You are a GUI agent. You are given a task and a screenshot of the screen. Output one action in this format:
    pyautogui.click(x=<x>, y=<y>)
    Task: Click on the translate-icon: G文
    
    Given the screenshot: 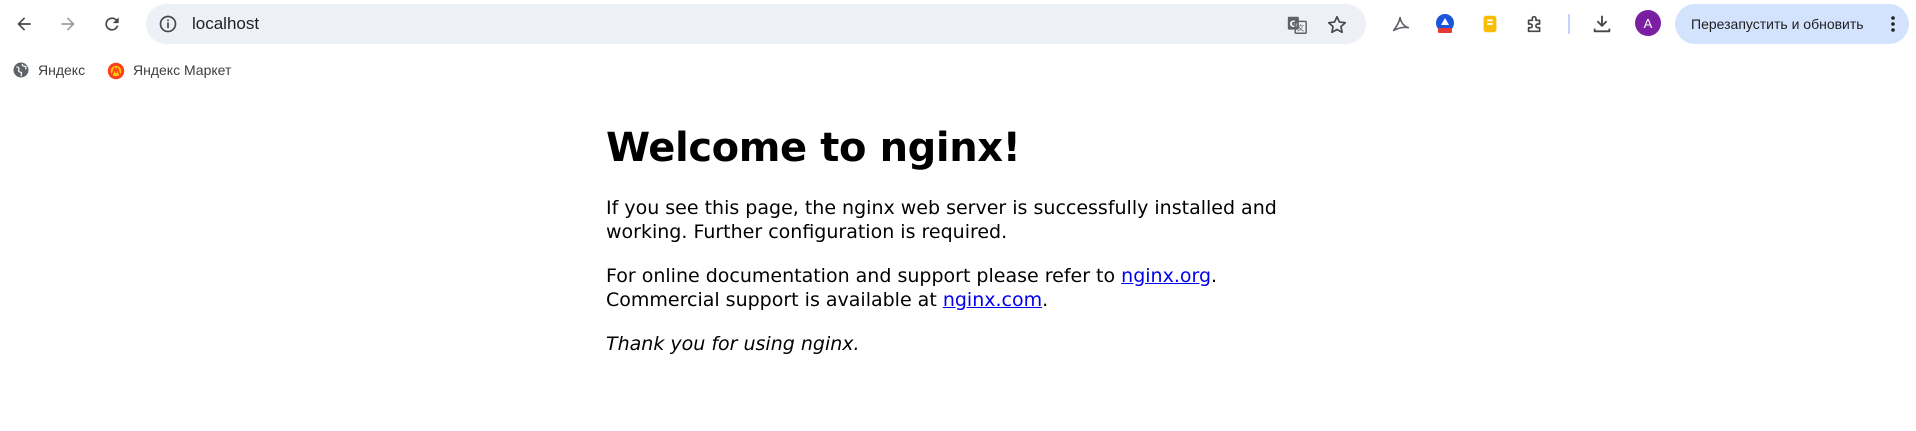 What is the action you would take?
    pyautogui.click(x=1297, y=25)
    